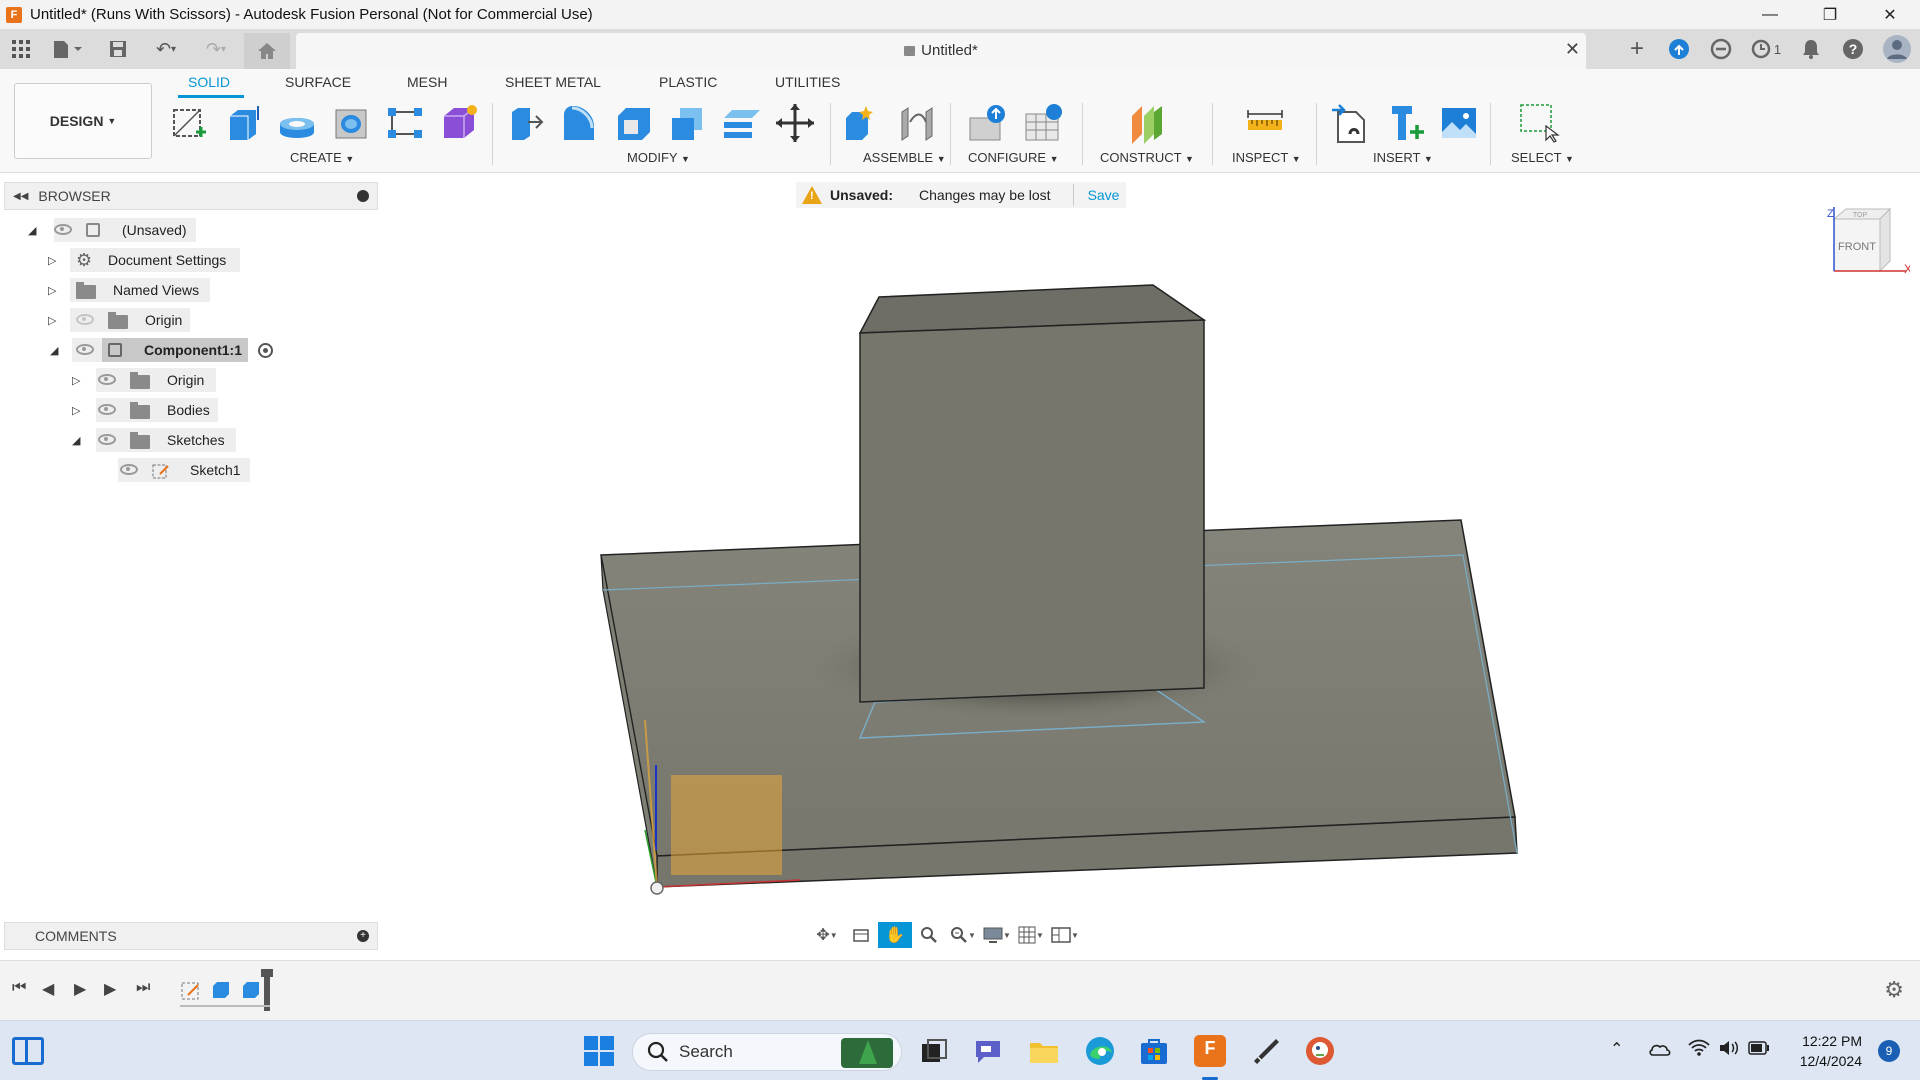 The width and height of the screenshot is (1920, 1080). Describe the element at coordinates (19, 988) in the screenshot. I see `go-to-start-icon: ⏮` at that location.